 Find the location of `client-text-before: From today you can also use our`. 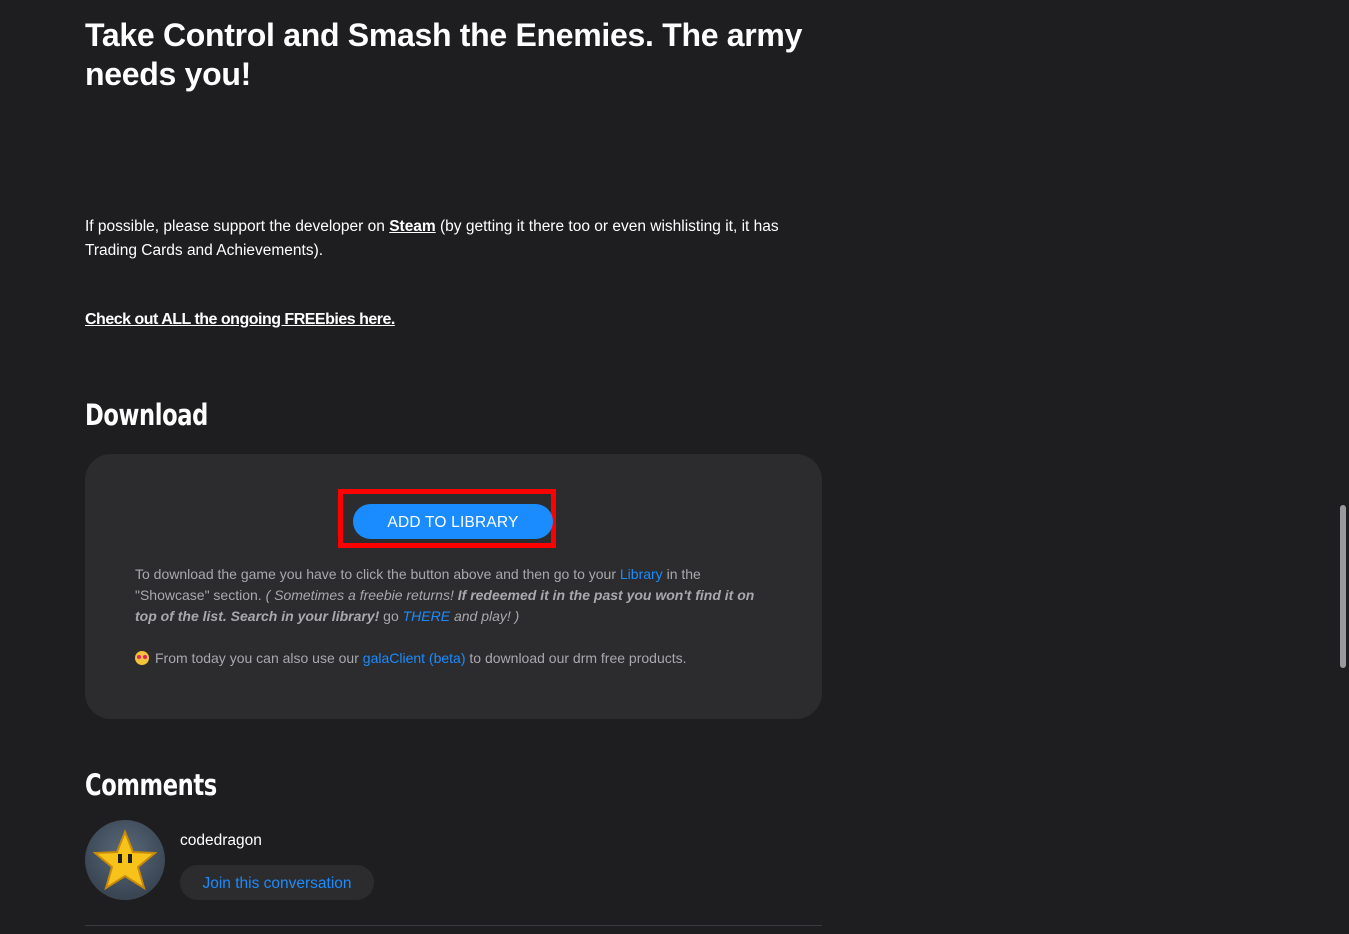

client-text-before: From today you can also use our is located at coordinates (259, 658).